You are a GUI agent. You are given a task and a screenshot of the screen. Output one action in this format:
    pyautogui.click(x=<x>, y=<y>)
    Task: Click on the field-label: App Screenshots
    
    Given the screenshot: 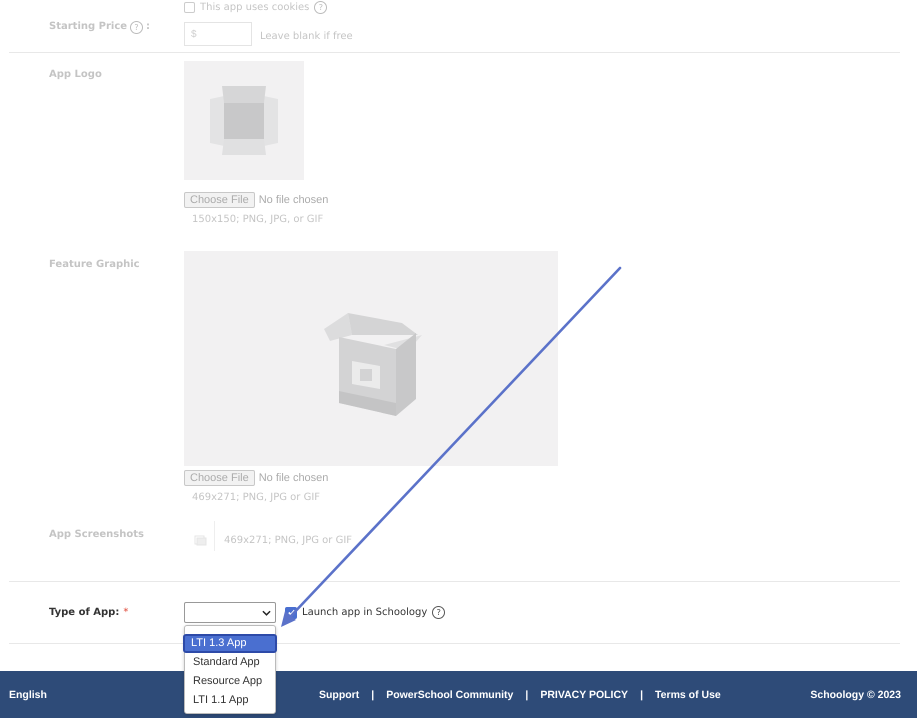 What is the action you would take?
    pyautogui.click(x=96, y=534)
    